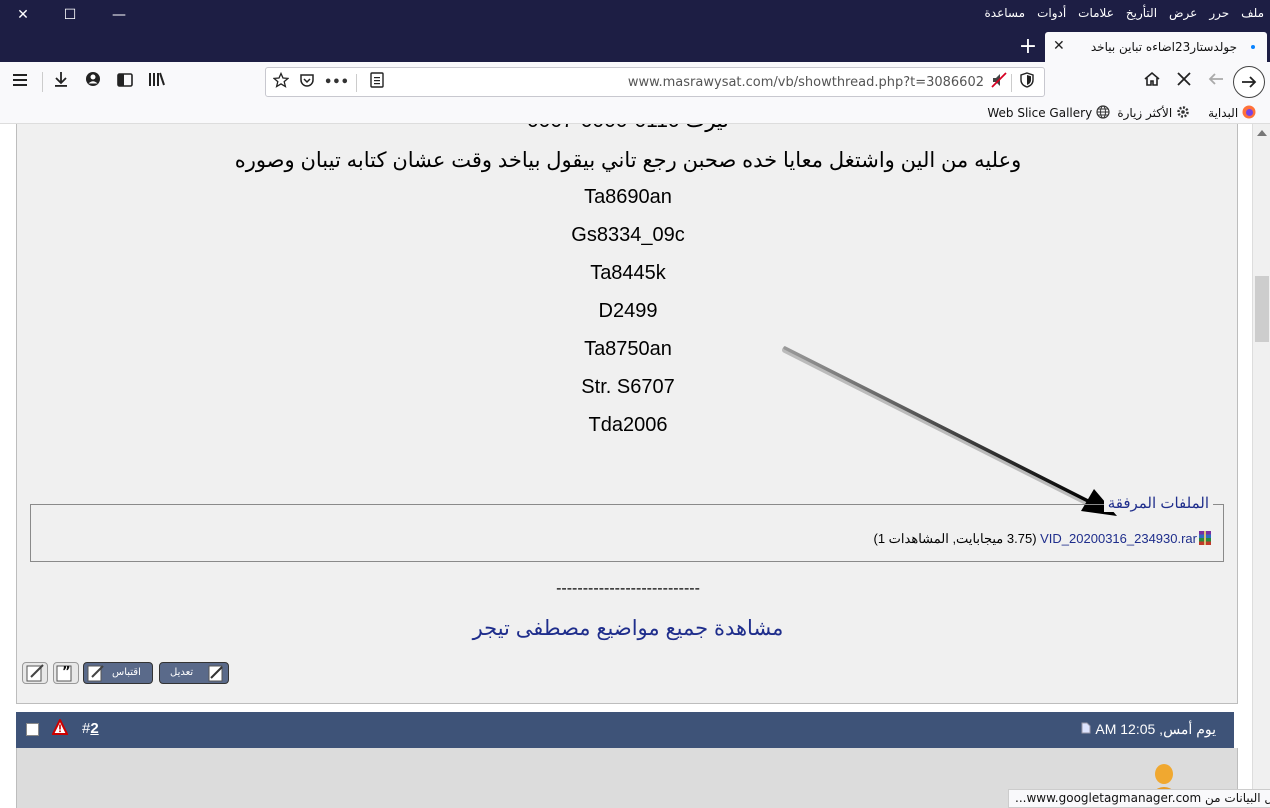 The height and width of the screenshot is (808, 1270). Describe the element at coordinates (1252, 13) in the screenshot. I see `menu-file: ملف` at that location.